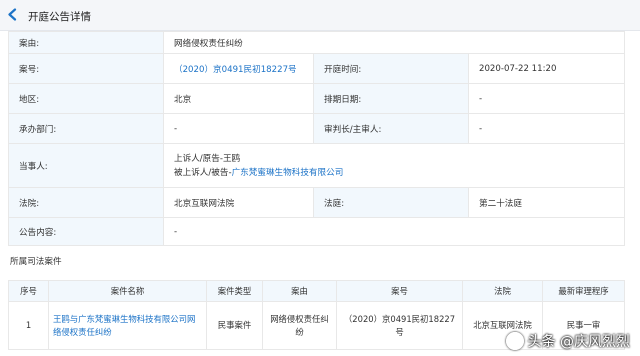  What do you see at coordinates (86, 68) in the screenshot?
I see `case-no-label: 案号:` at bounding box center [86, 68].